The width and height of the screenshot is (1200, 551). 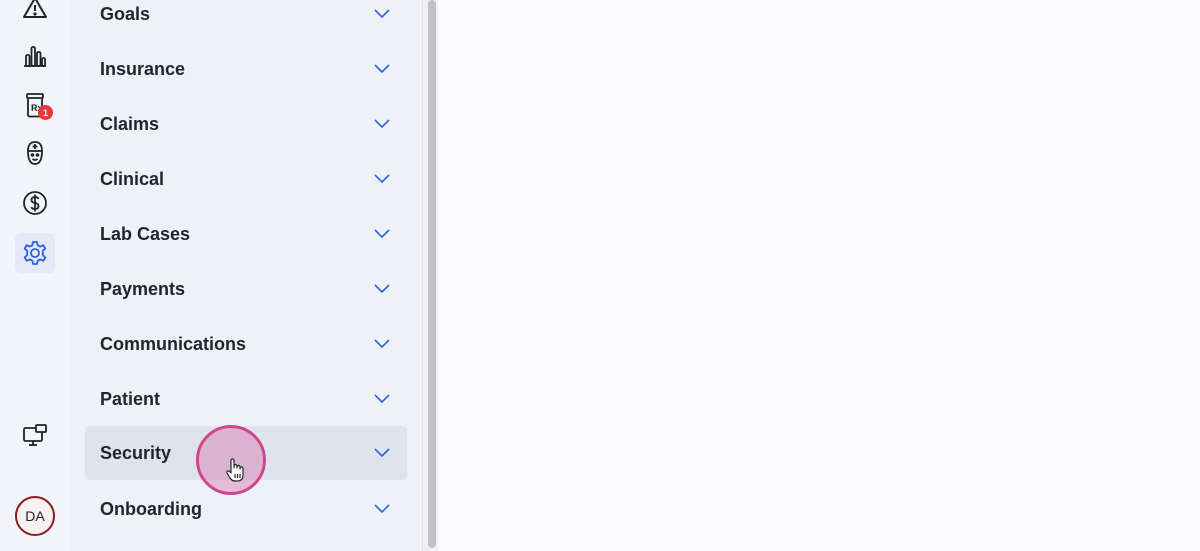 I want to click on rail-item-prescriptions: Rx 1, so click(x=35, y=105).